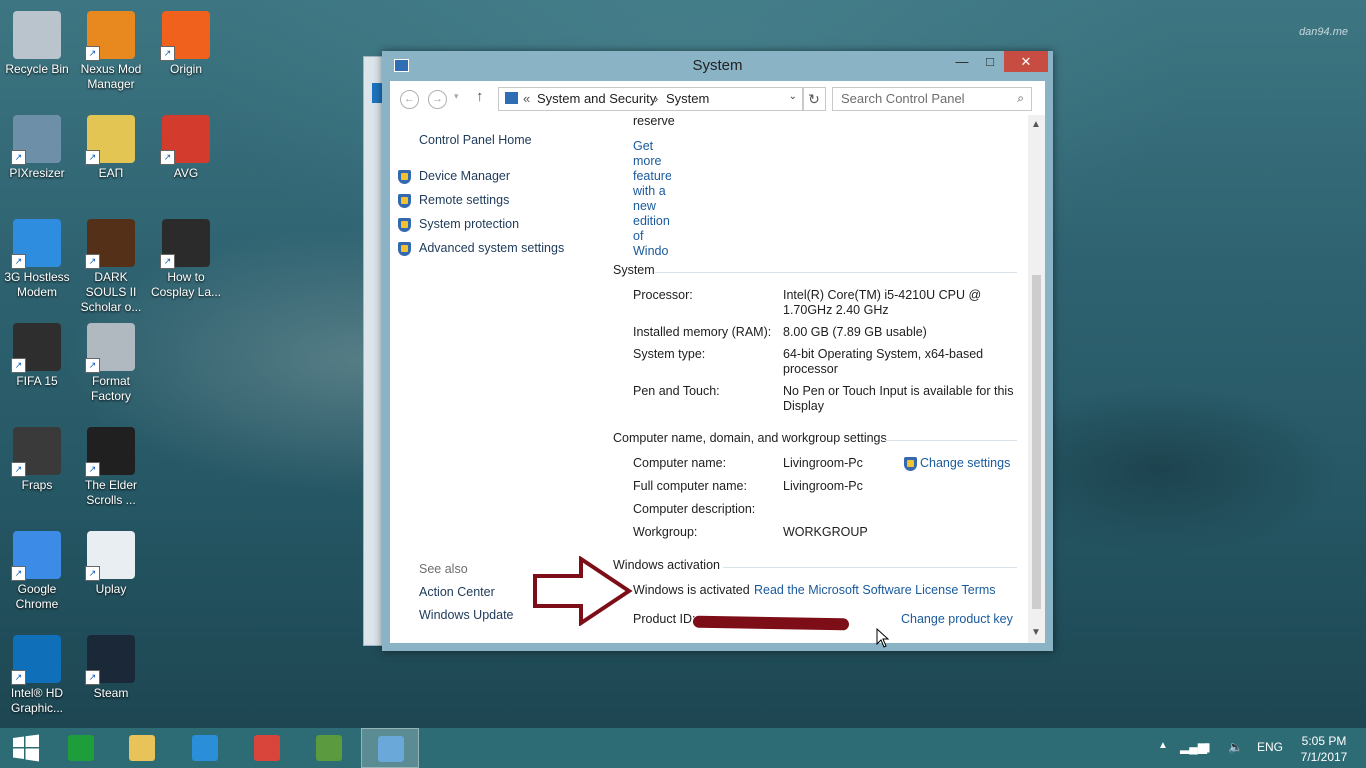 This screenshot has width=1366, height=768. What do you see at coordinates (694, 509) in the screenshot?
I see `computer-description-label: Computer description:` at bounding box center [694, 509].